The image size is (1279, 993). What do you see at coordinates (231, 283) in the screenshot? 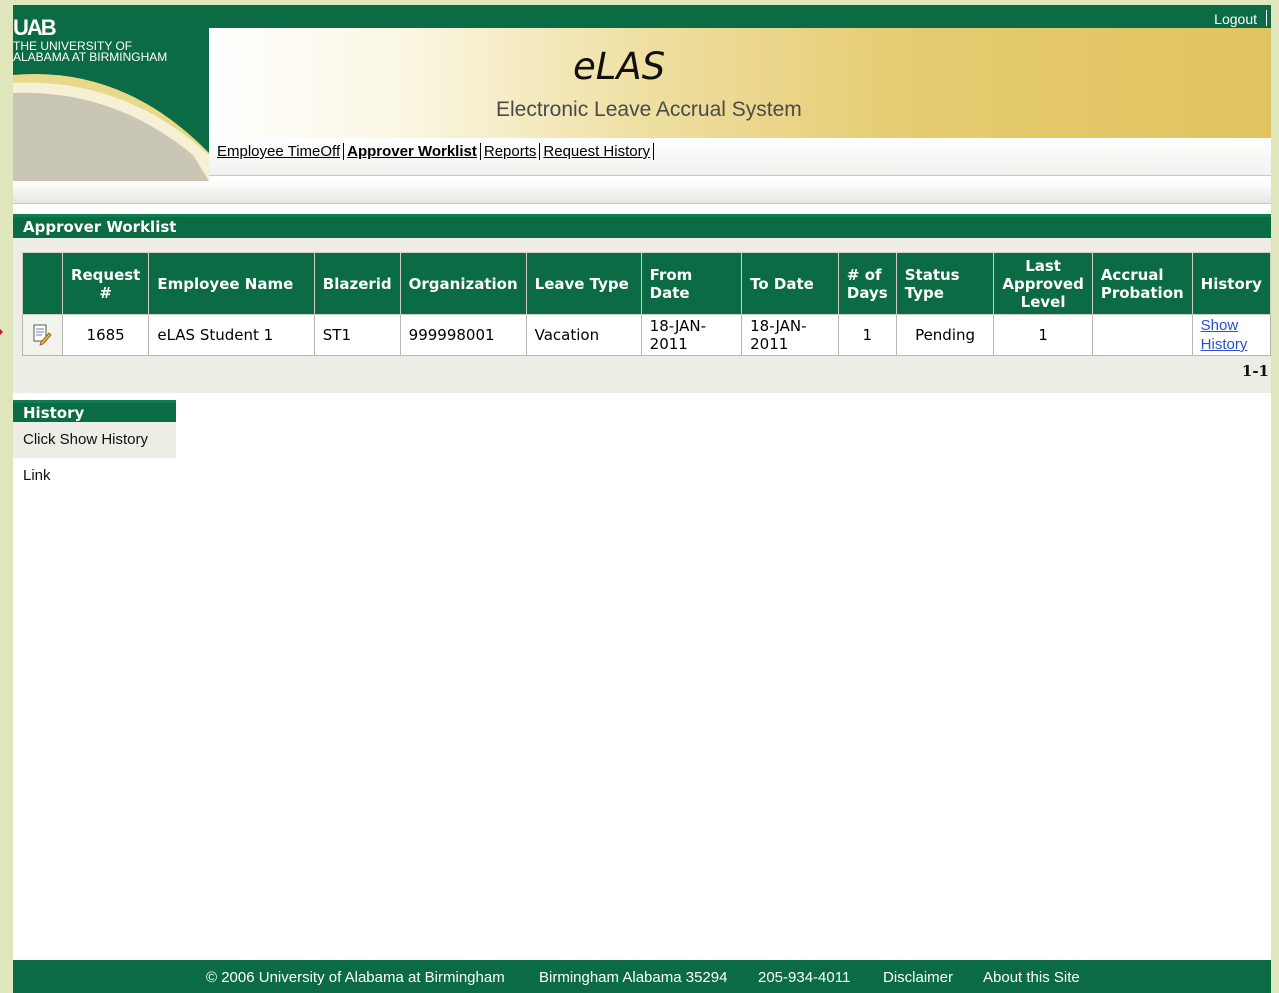
I see `header-employee-name: Employee Name` at bounding box center [231, 283].